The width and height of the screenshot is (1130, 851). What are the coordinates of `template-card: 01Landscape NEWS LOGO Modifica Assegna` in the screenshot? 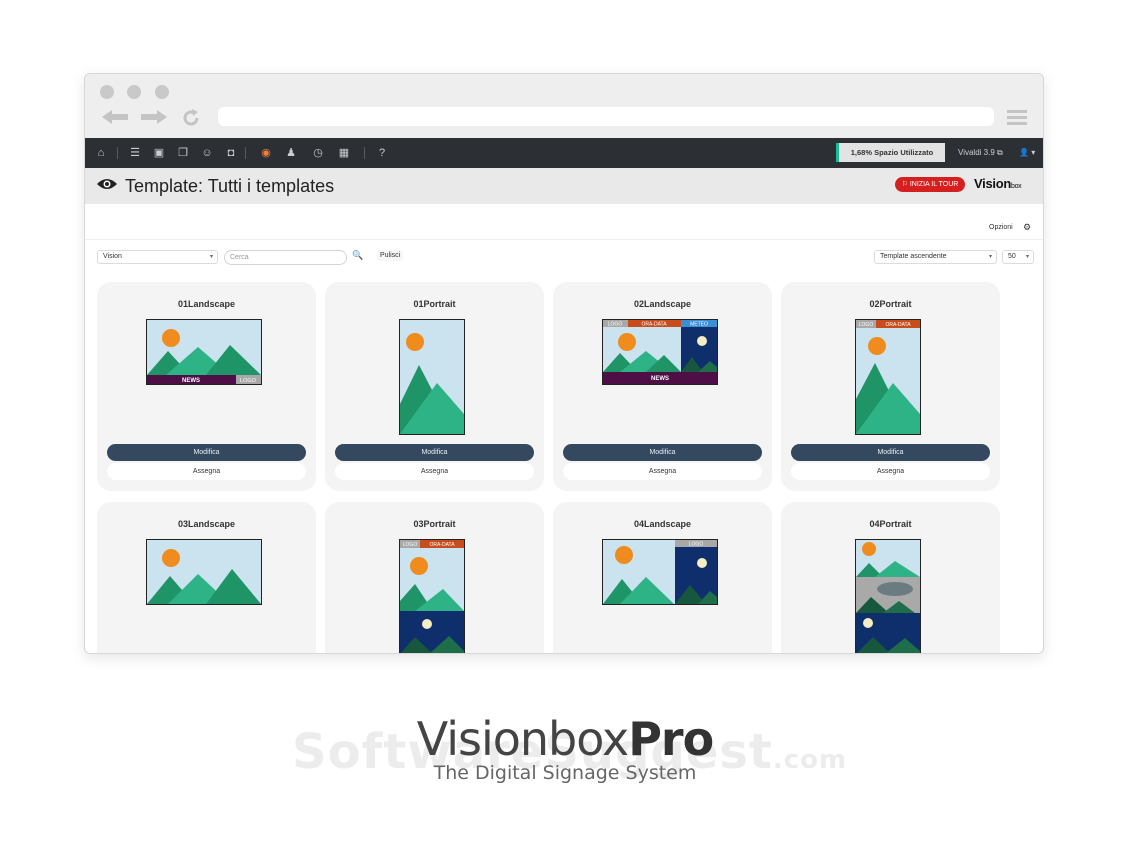 It's located at (206, 386).